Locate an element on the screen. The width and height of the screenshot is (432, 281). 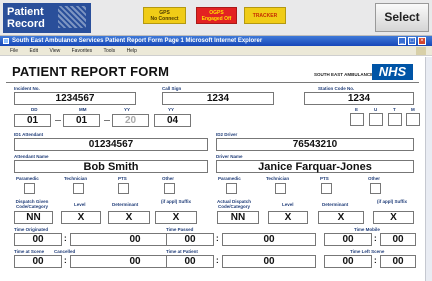
id1-attendant-label: ID1 Attendant is located at coordinates (29, 134).